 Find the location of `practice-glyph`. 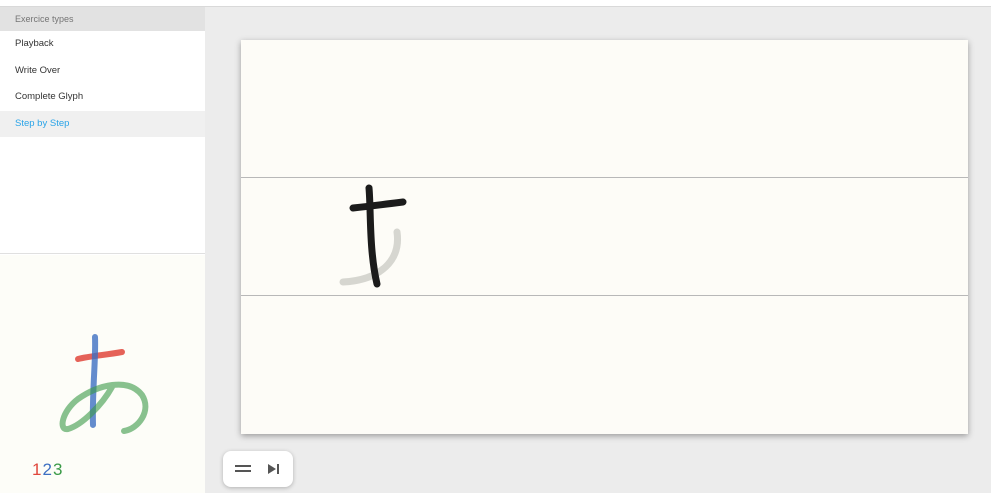

practice-glyph is located at coordinates (373, 236).